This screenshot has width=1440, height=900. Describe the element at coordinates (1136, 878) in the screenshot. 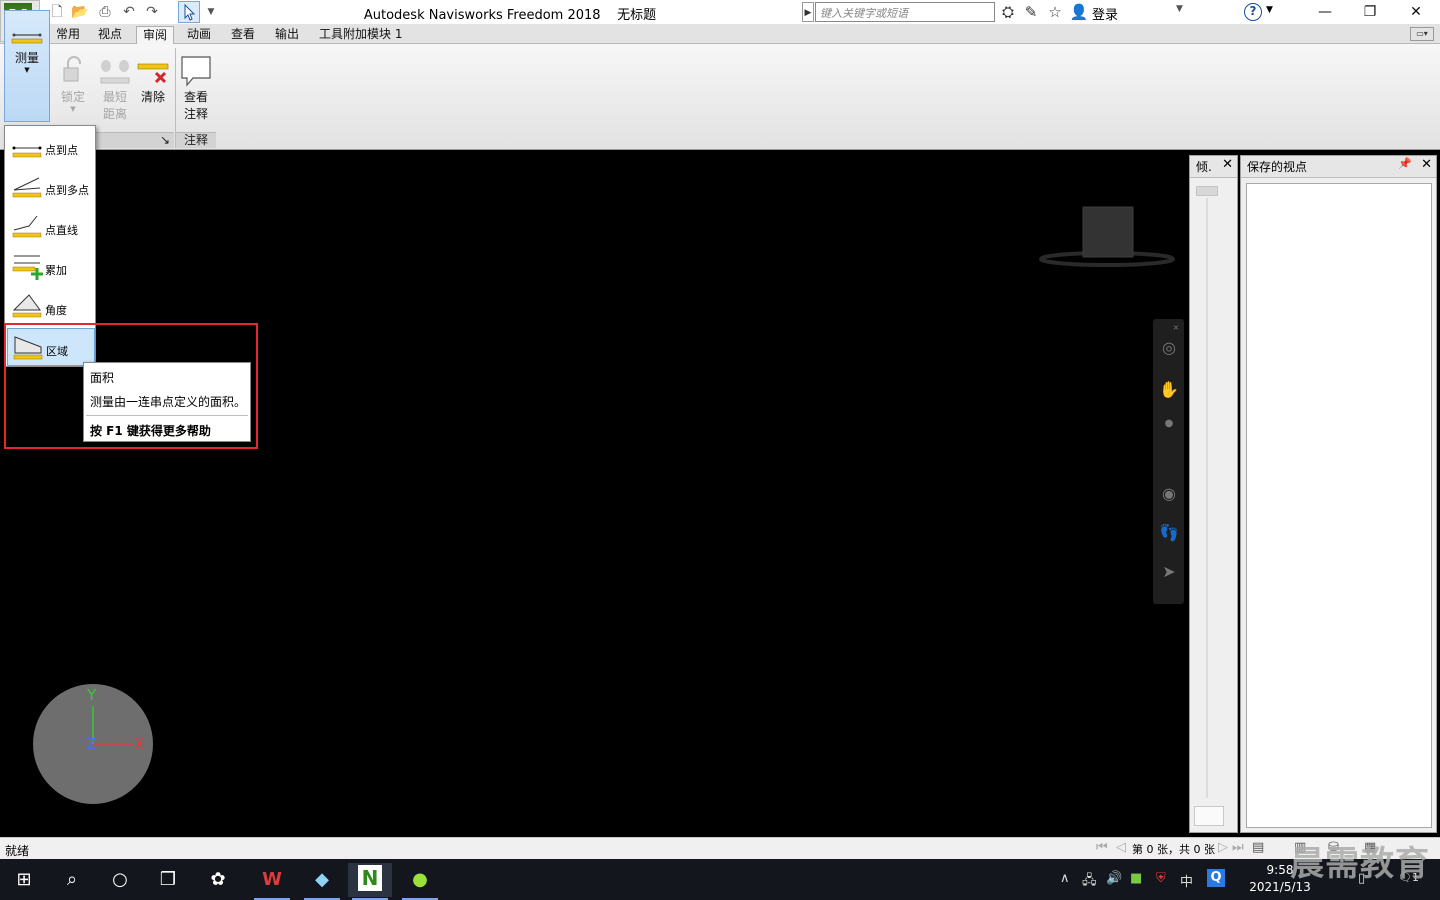

I see `nvidia-icon: ■` at that location.